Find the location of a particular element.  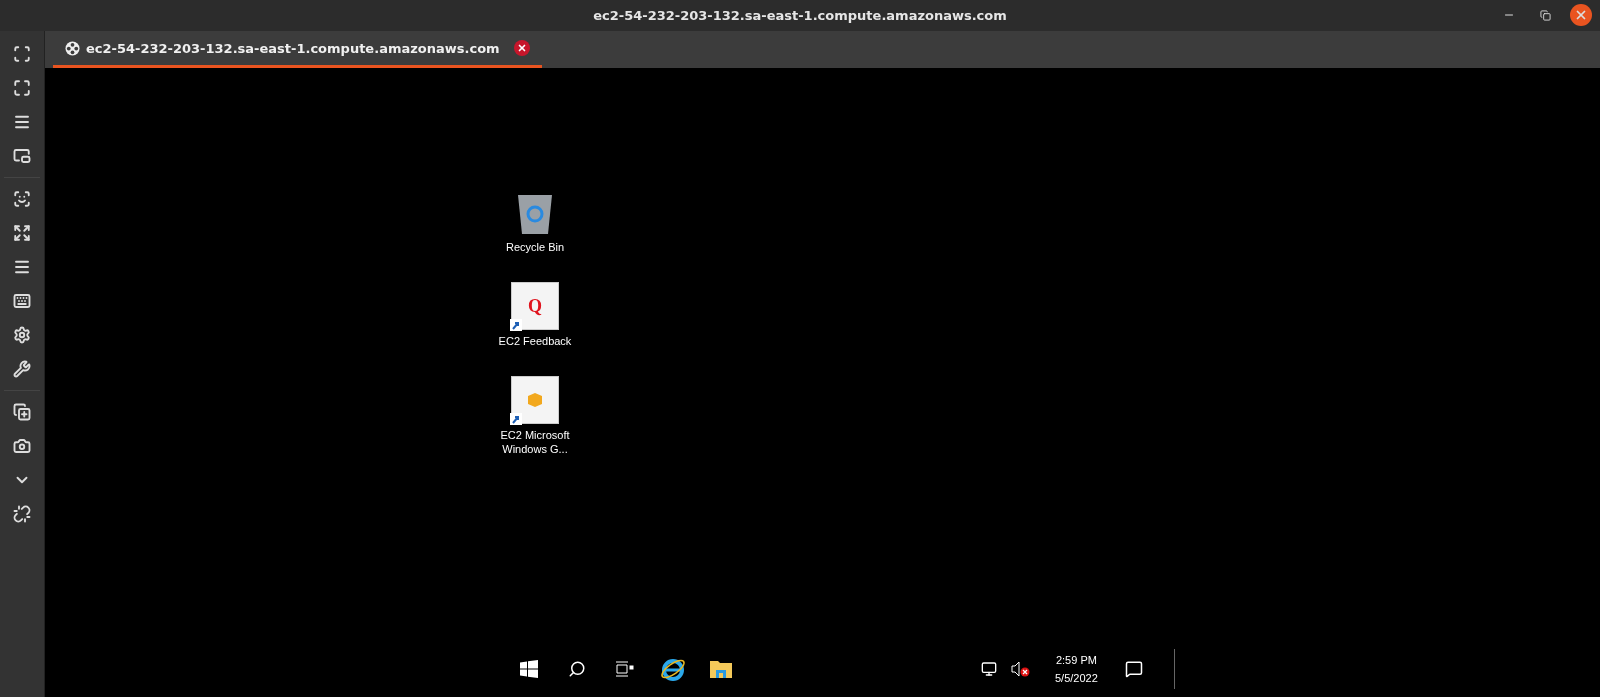

windows-logo-icon is located at coordinates (529, 669).